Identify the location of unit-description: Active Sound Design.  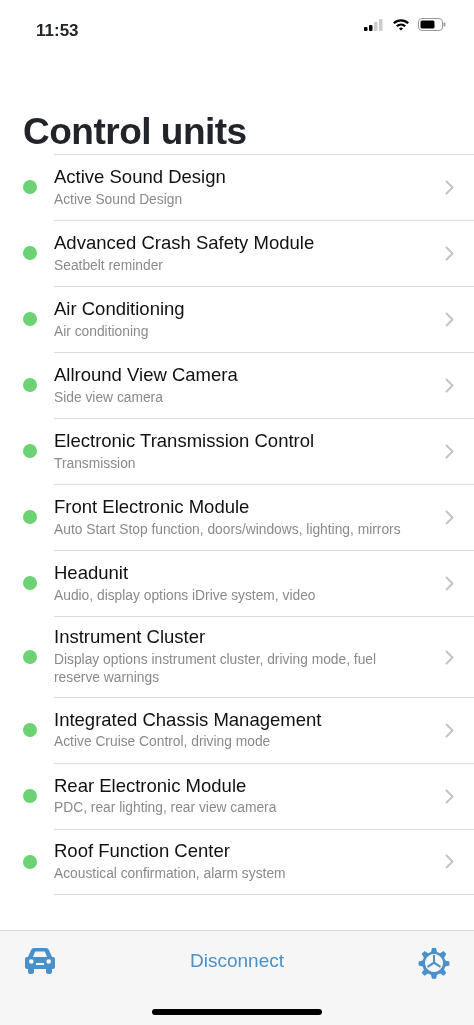
(119, 199).